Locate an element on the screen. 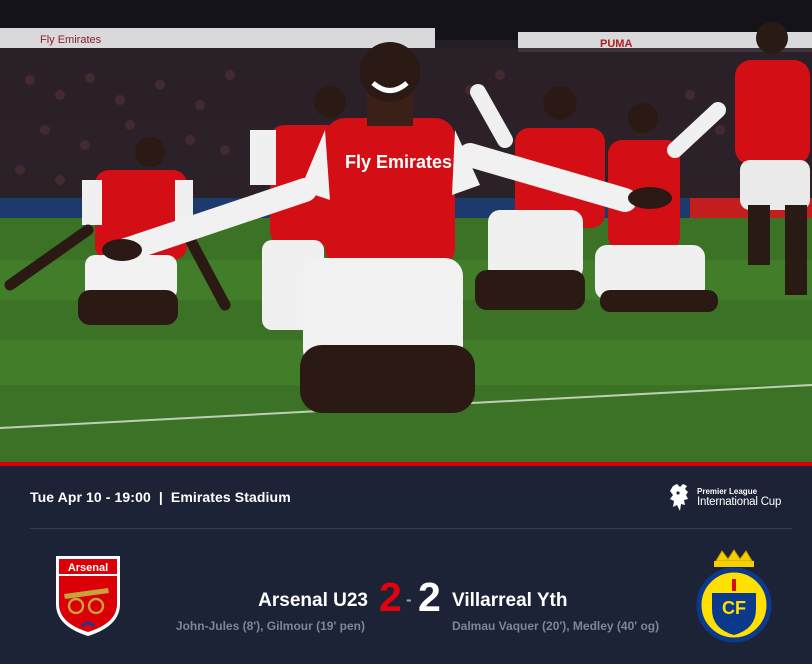  arsenal-crest-icon: Arsenal is located at coordinates (88, 596).